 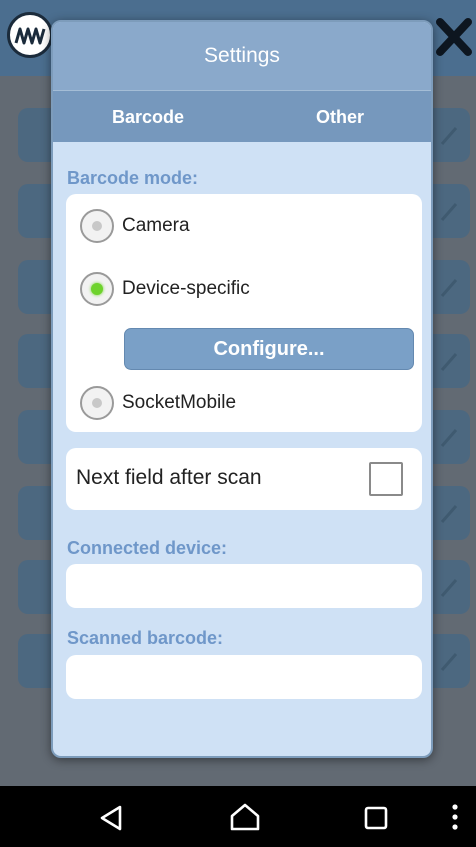 I want to click on radio-device-specific-label: Device-specific, so click(x=186, y=288).